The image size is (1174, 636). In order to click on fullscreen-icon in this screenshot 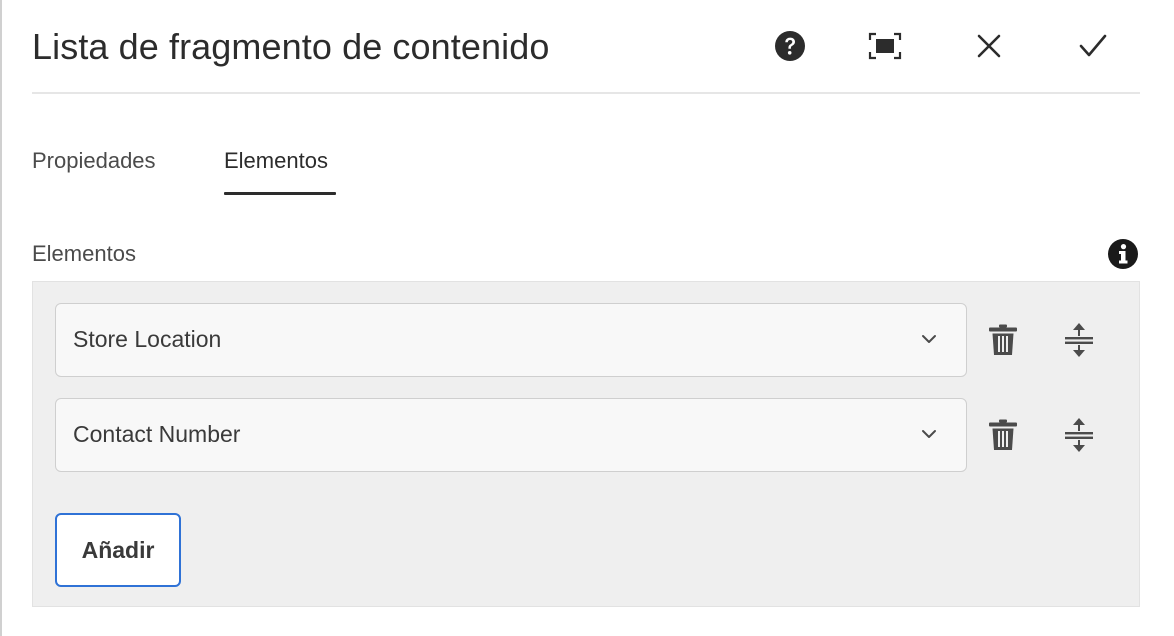, I will do `click(885, 46)`.